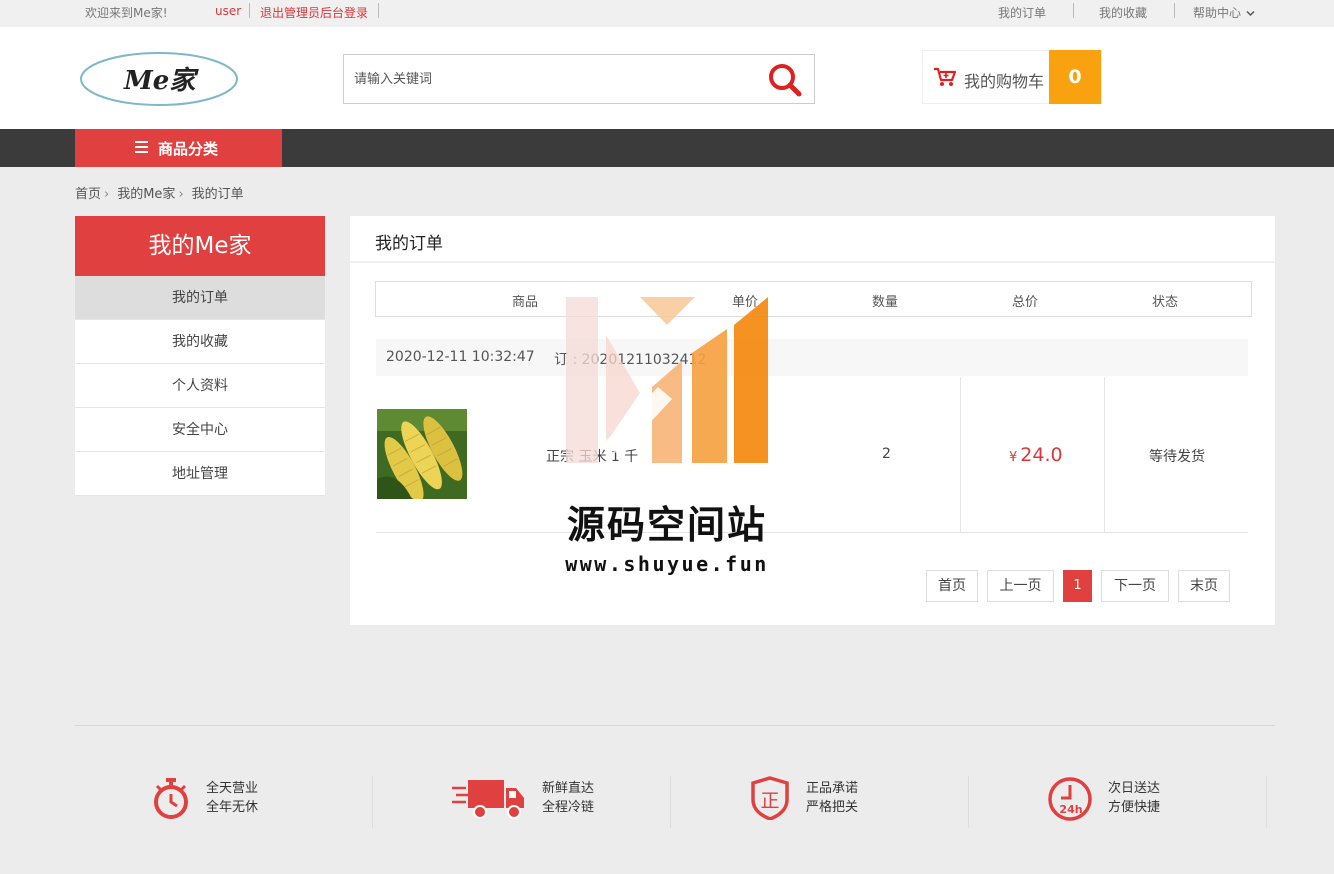 The width and height of the screenshot is (1334, 874). What do you see at coordinates (88, 194) in the screenshot?
I see `breadcrumb-home: 首页` at bounding box center [88, 194].